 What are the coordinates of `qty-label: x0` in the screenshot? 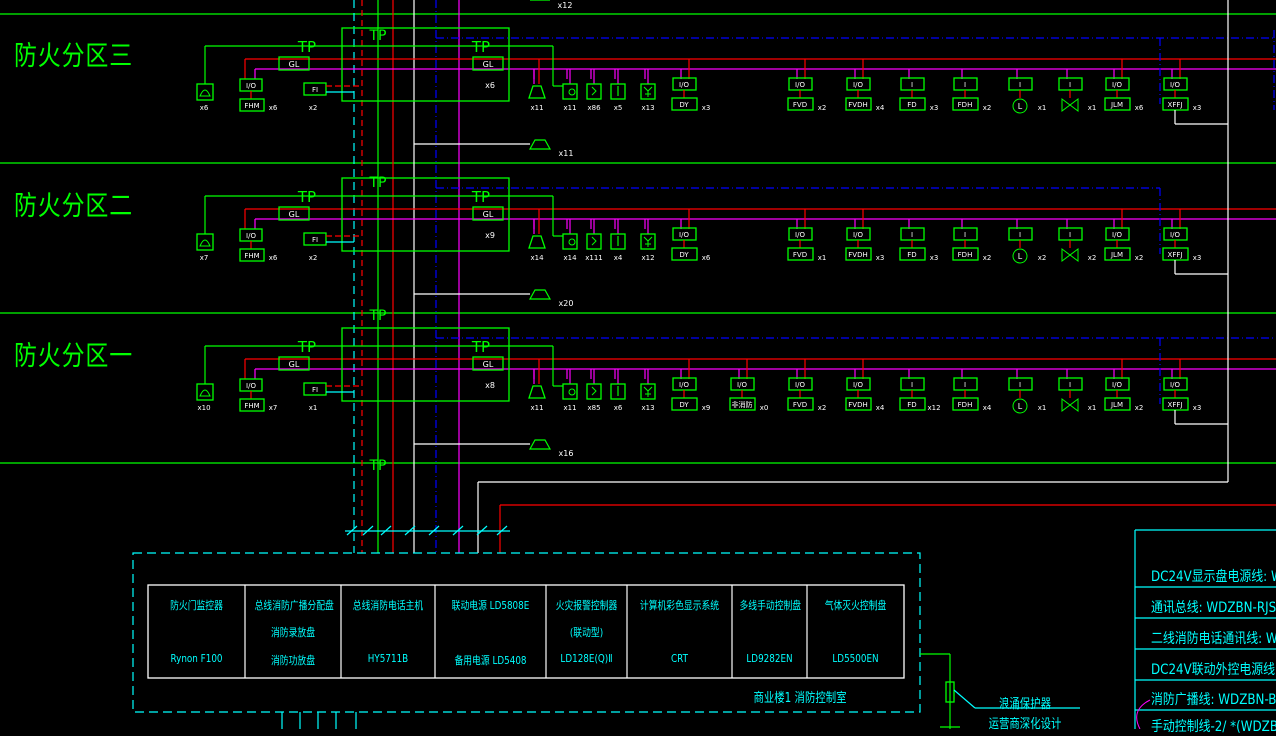 It's located at (764, 408).